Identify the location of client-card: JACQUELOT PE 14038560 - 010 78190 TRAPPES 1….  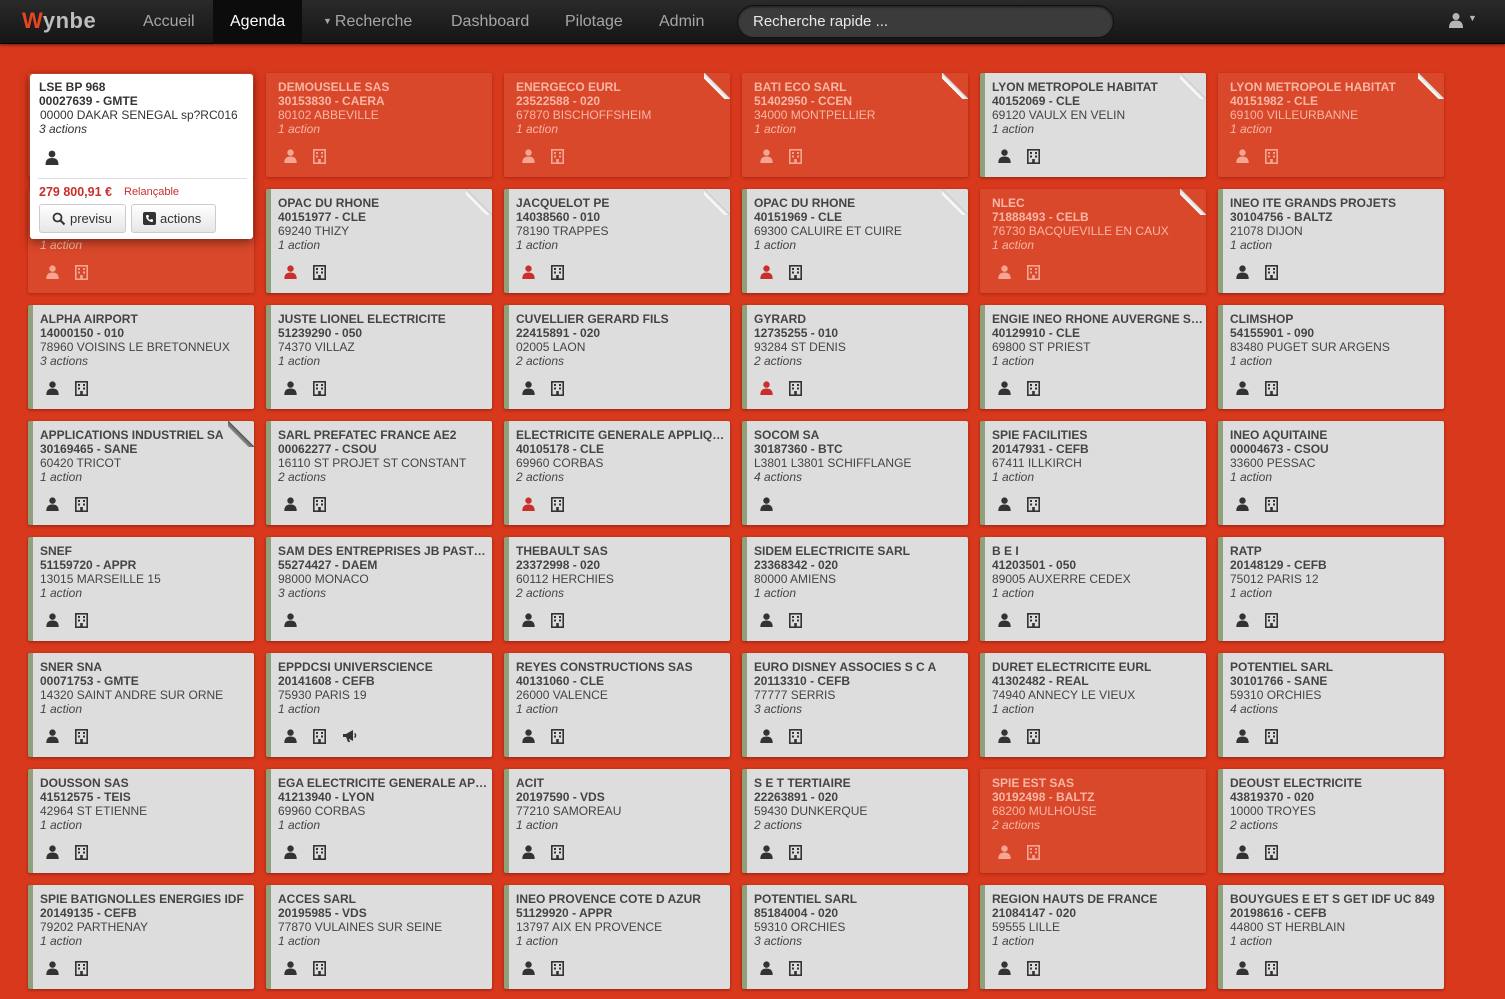
(617, 241).